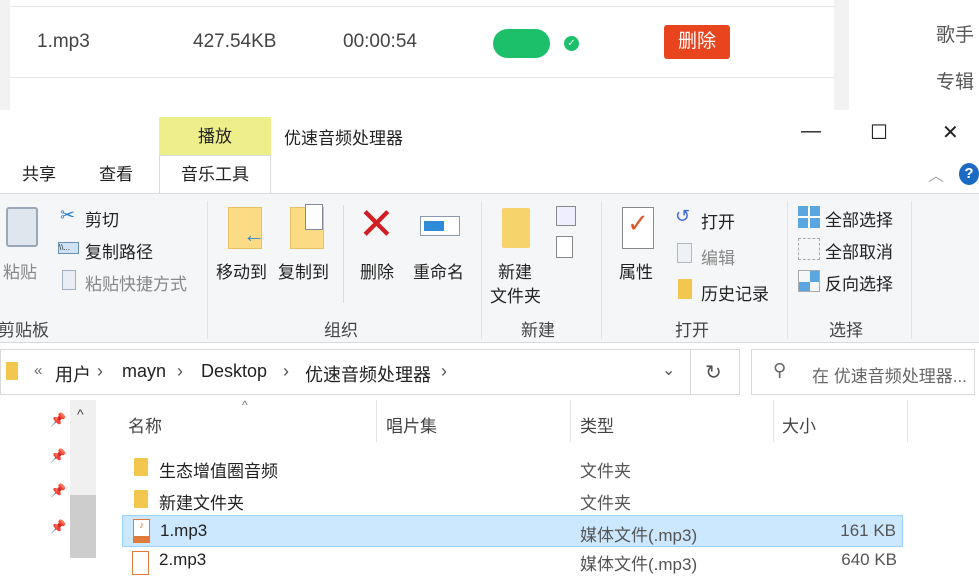 This screenshot has width=979, height=580. Describe the element at coordinates (879, 132) in the screenshot. I see `maximize-button: ☐` at that location.